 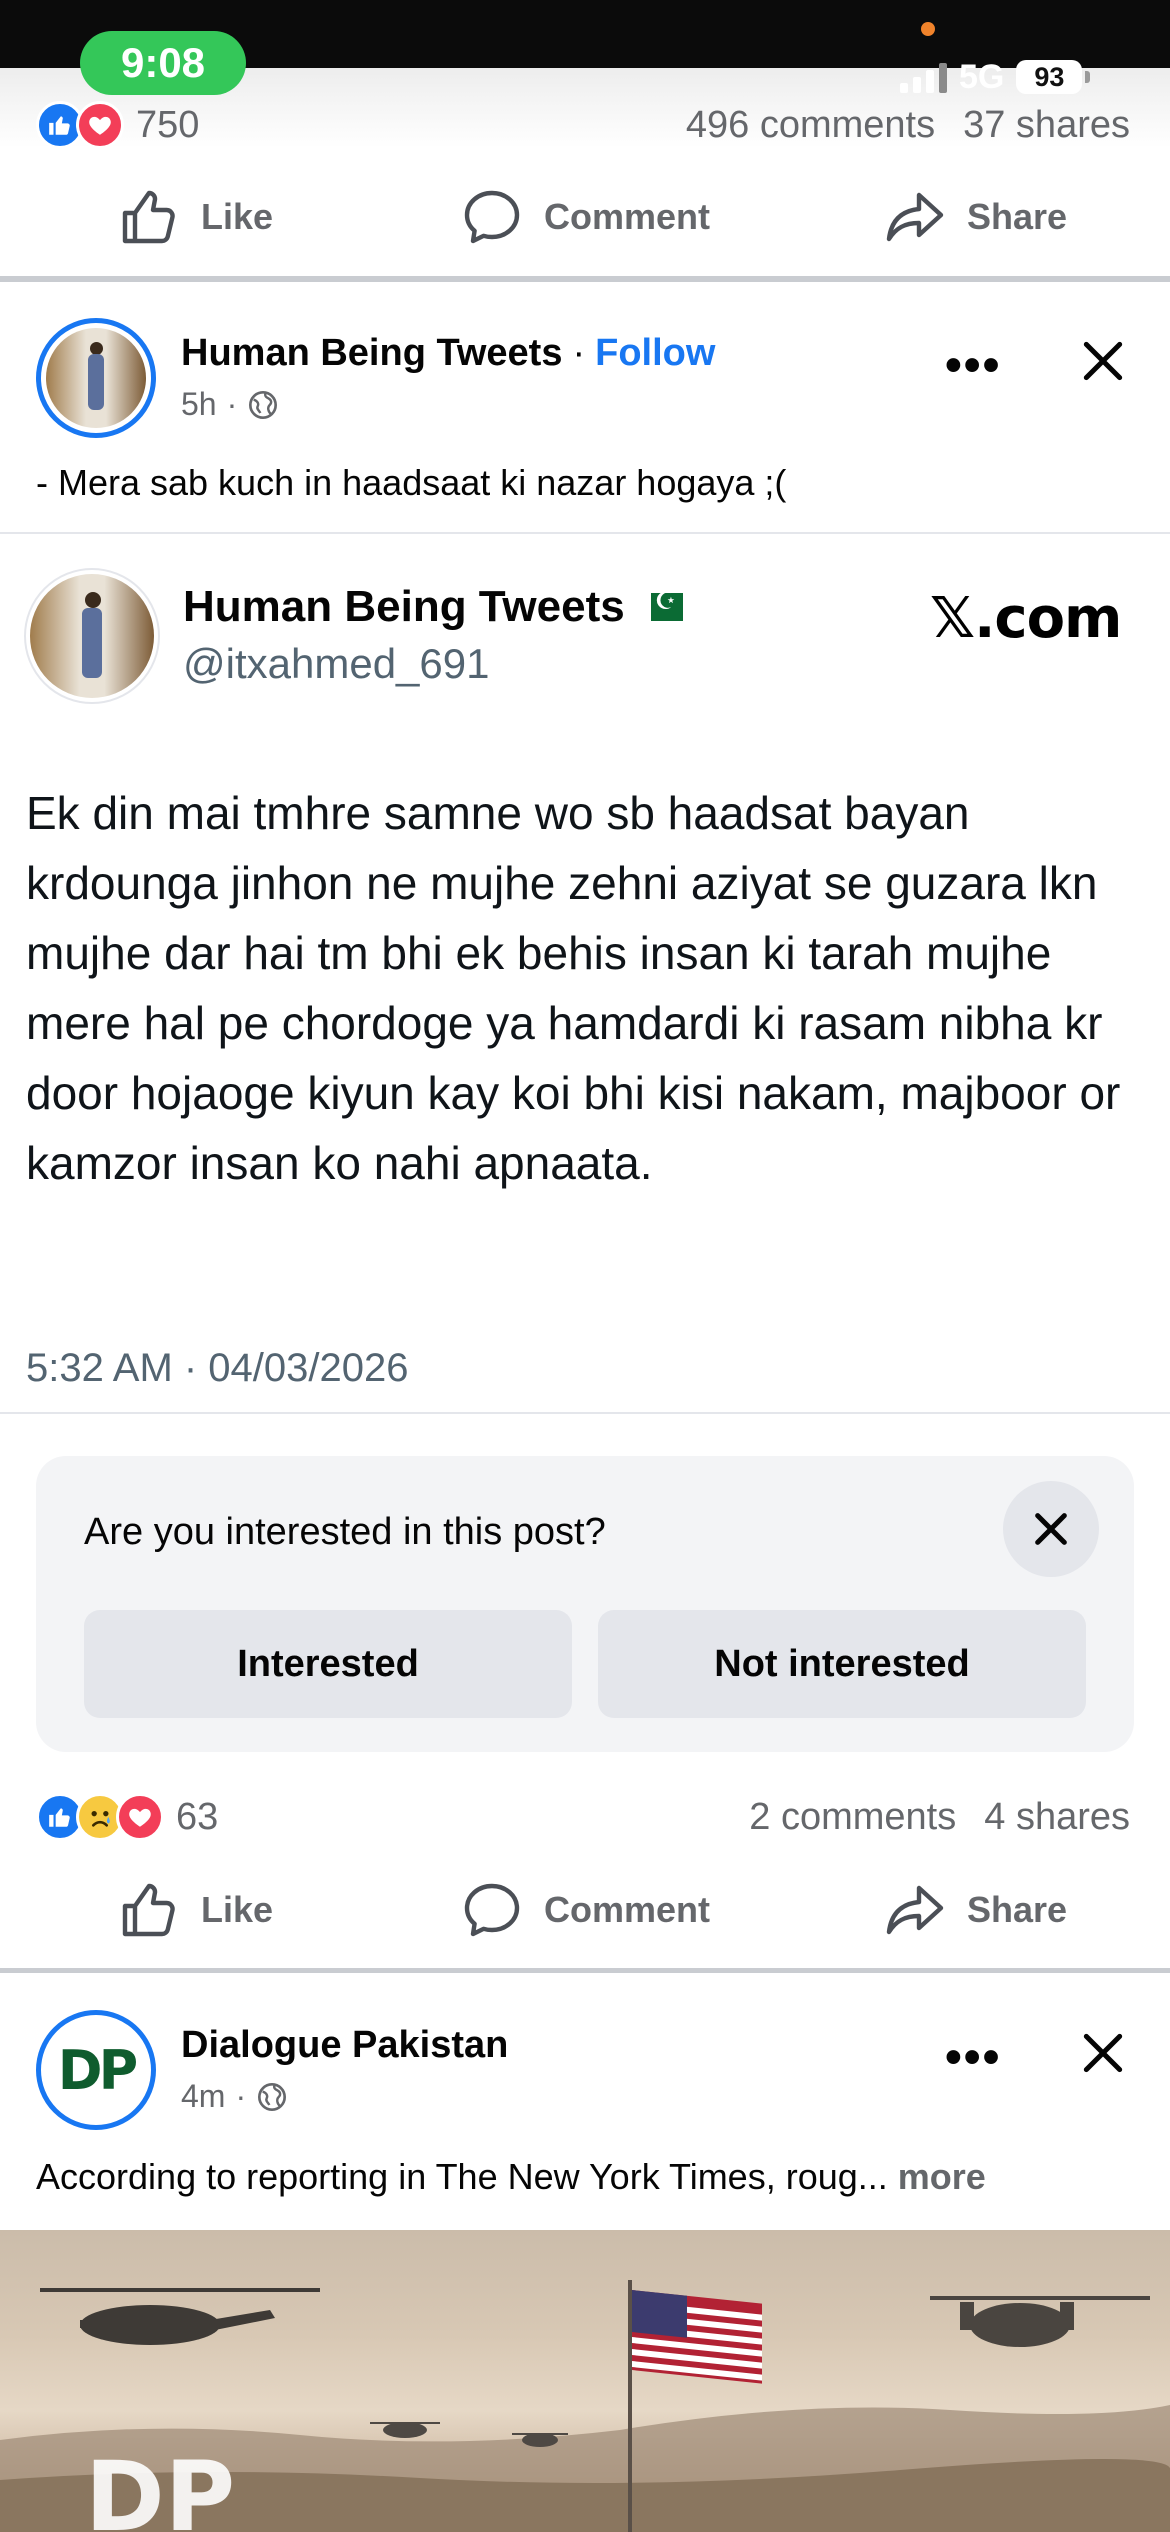 What do you see at coordinates (1026, 618) in the screenshot?
I see `tweet-source: 𝕏.com` at bounding box center [1026, 618].